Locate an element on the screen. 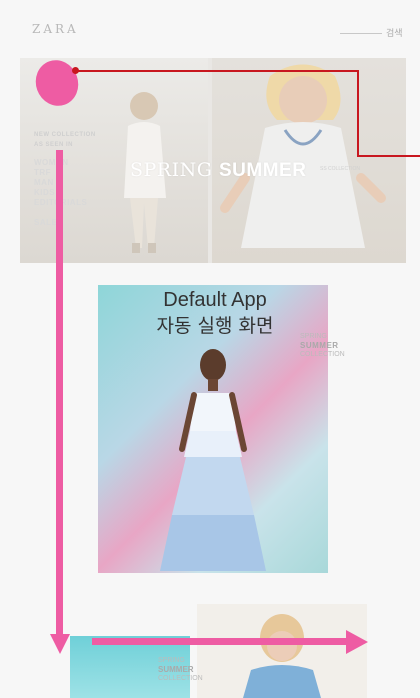  callout-line-horizontal is located at coordinates (217, 71).